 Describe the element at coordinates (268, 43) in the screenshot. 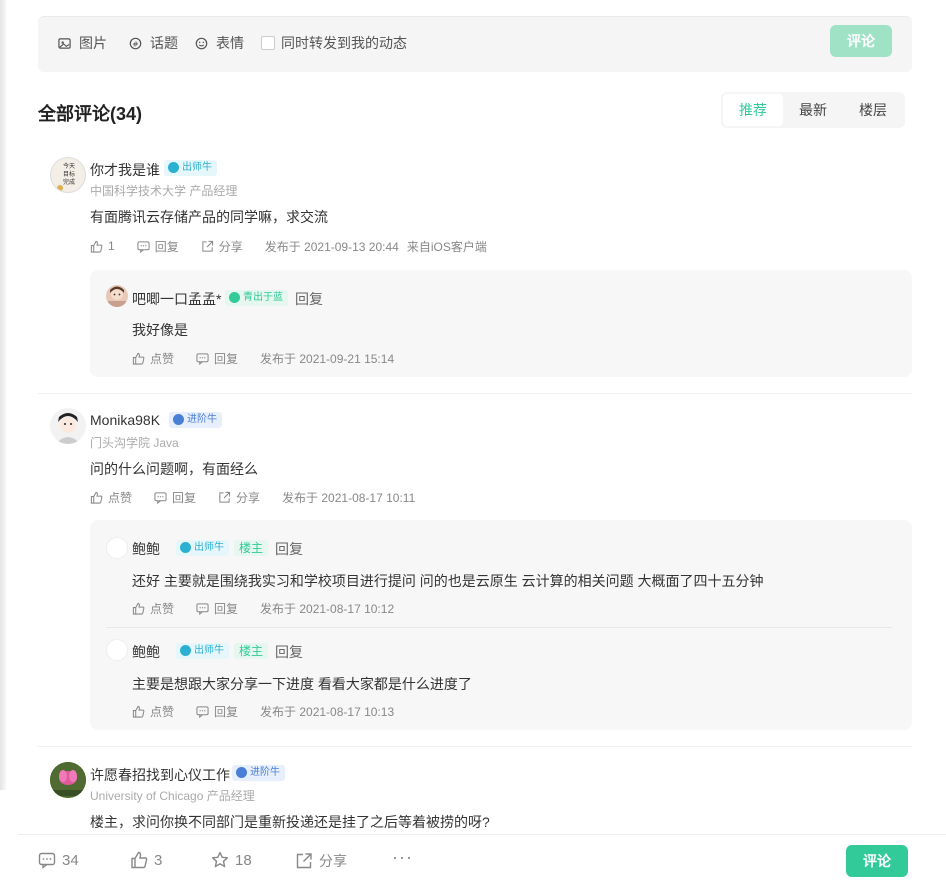

I see `checkbox-box` at that location.